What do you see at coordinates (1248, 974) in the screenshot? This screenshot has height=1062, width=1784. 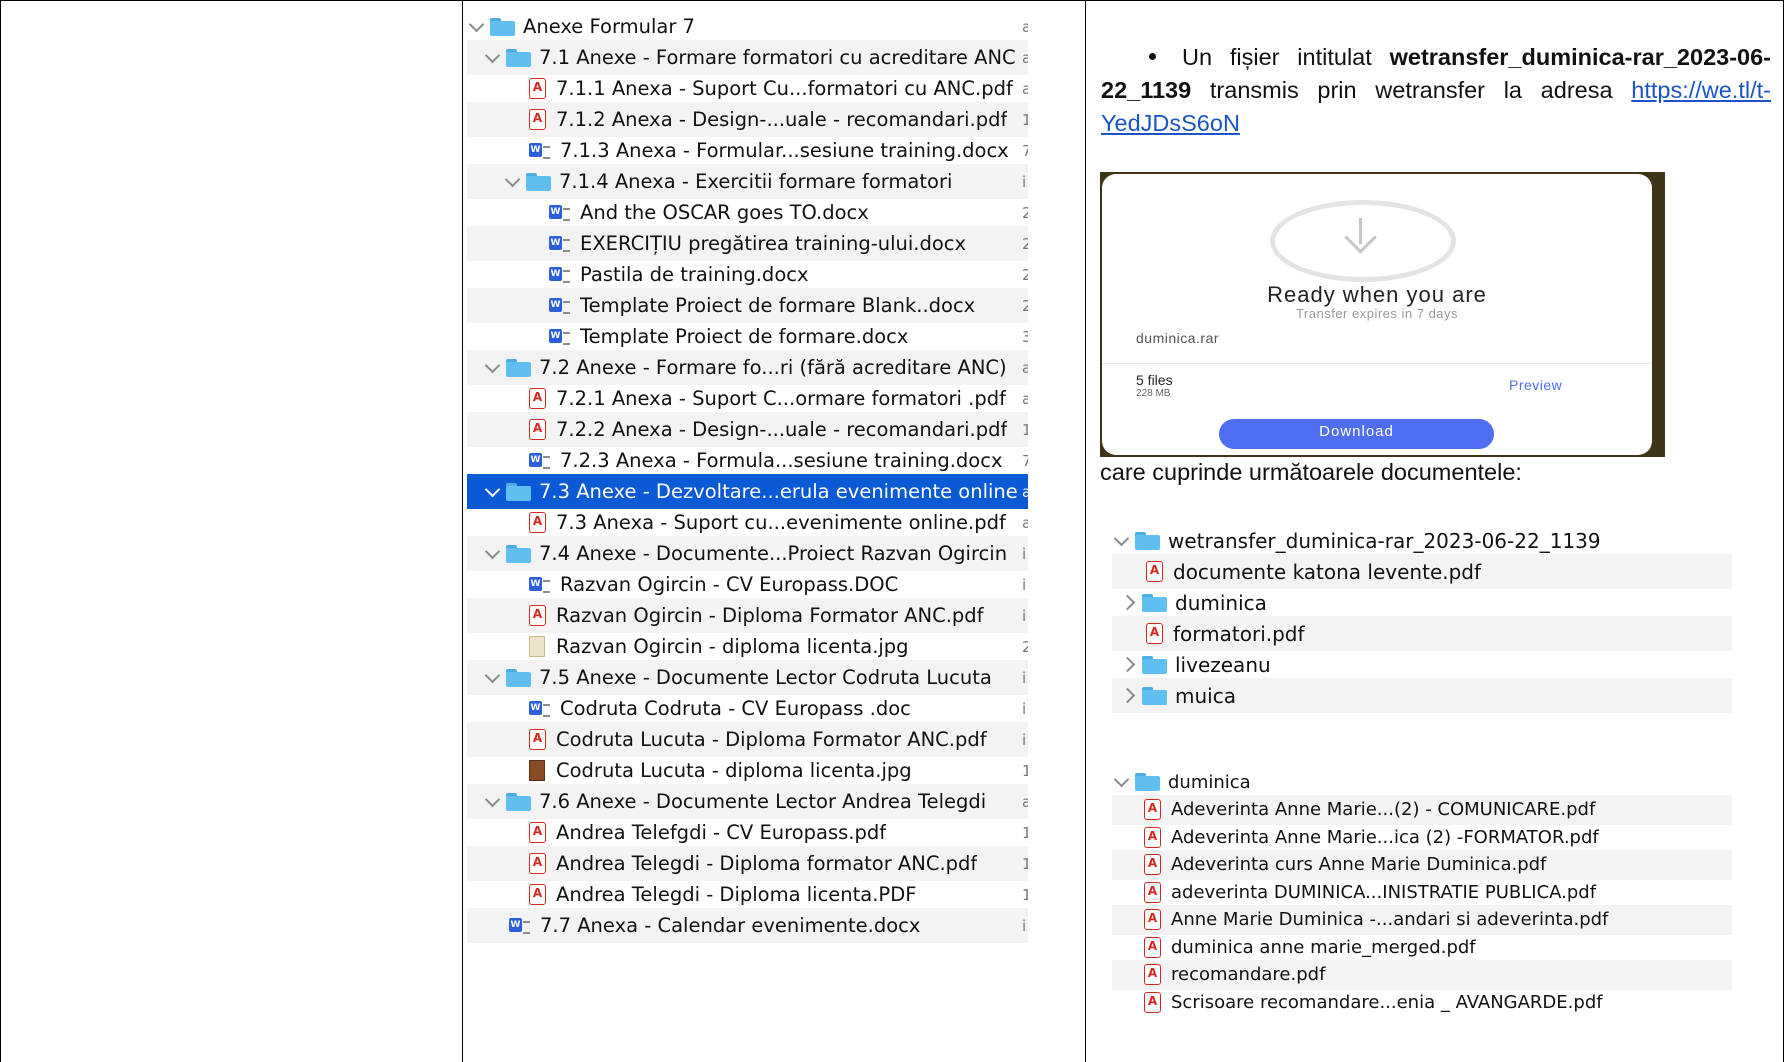 I see `item-name: recomandare.pdf` at bounding box center [1248, 974].